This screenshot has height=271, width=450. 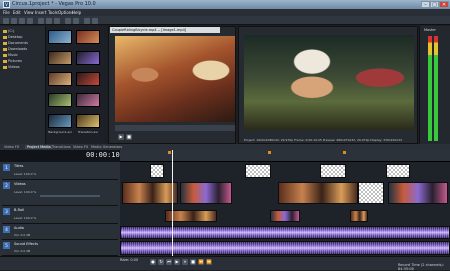 What do you see at coordinates (12, 37) in the screenshot?
I see `tree-item-desktop: Desktop` at bounding box center [12, 37].